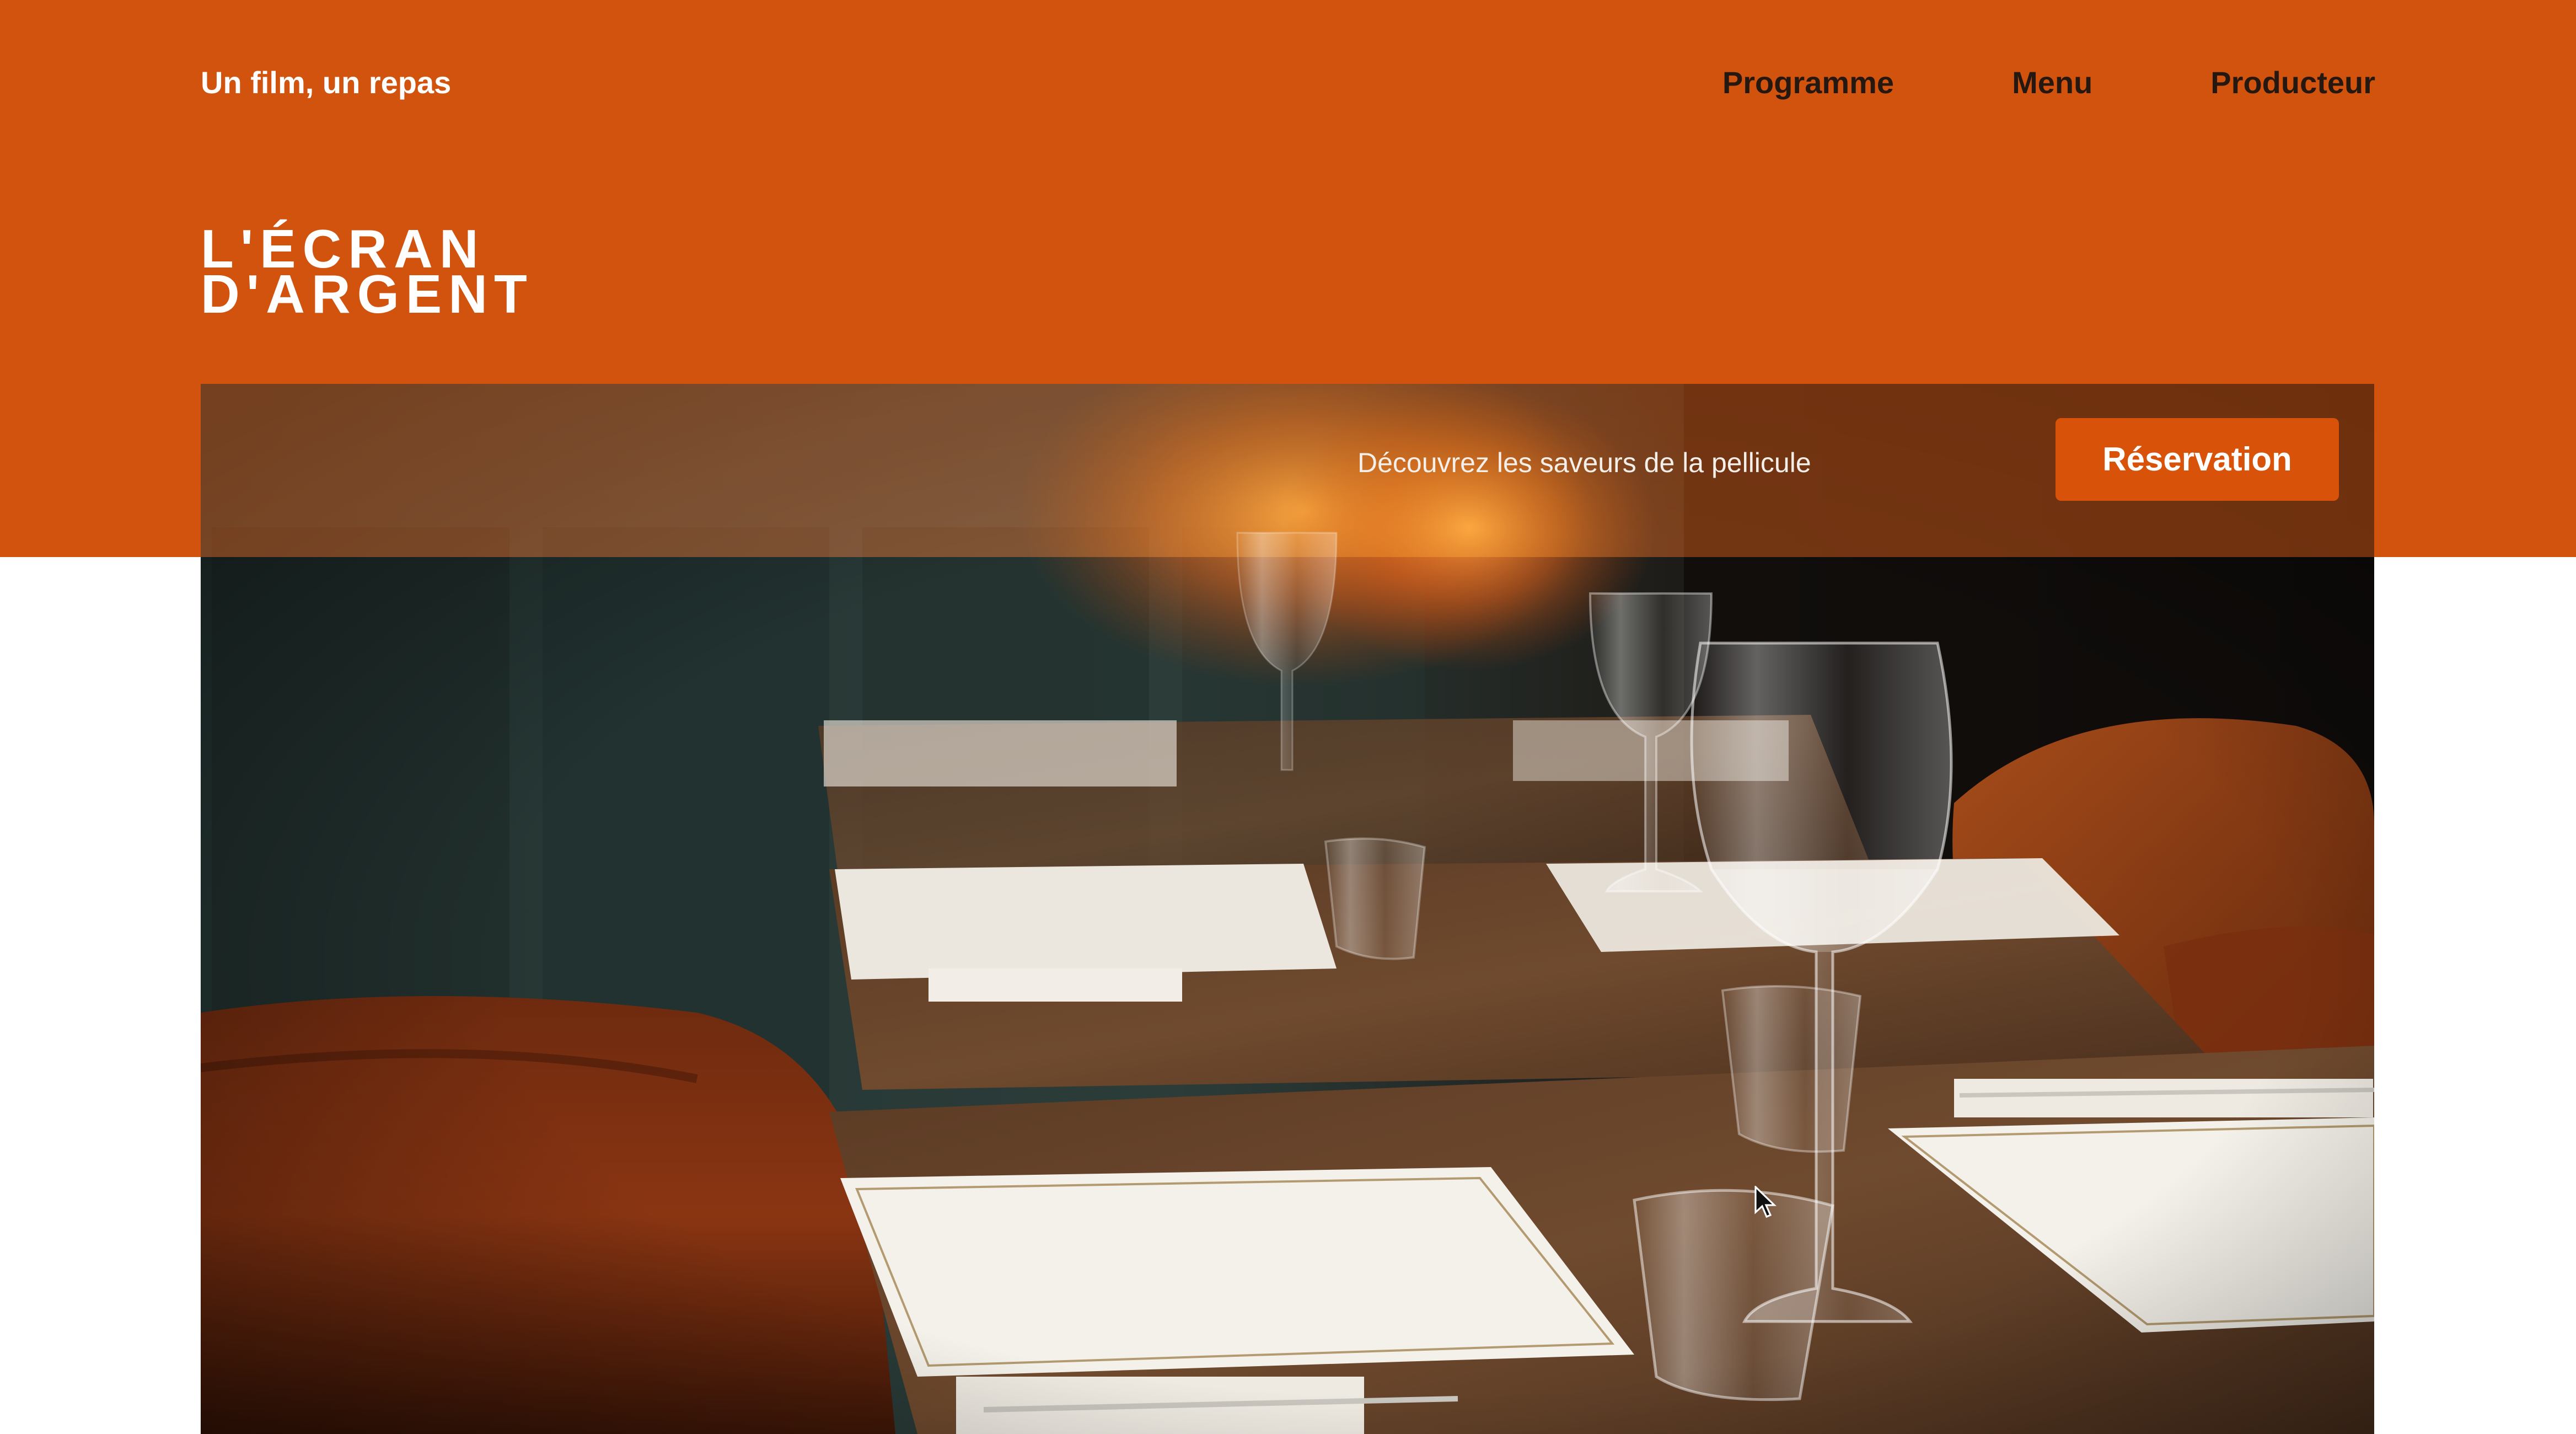 The image size is (2576, 1434). I want to click on hero-tagline: Découvrez les saveurs de la pellicule, so click(1584, 463).